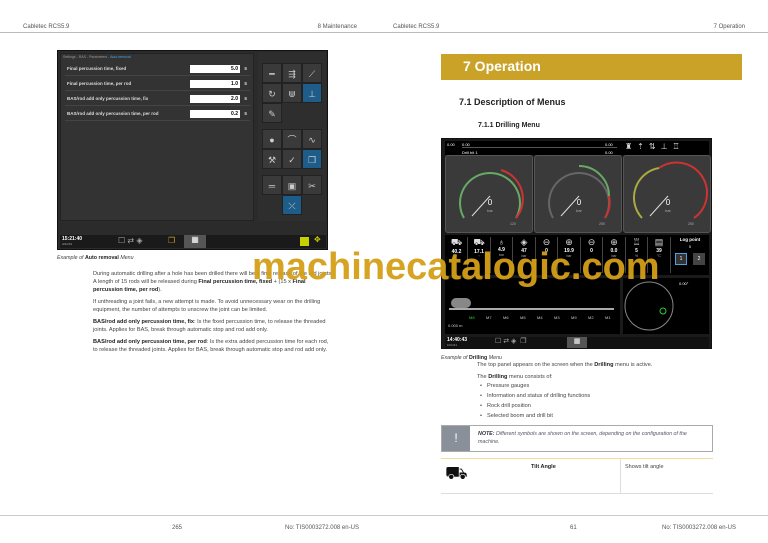 The height and width of the screenshot is (543, 768). I want to click on param-row: Final percussion time, per rod 1.0 s, so click(157, 84).